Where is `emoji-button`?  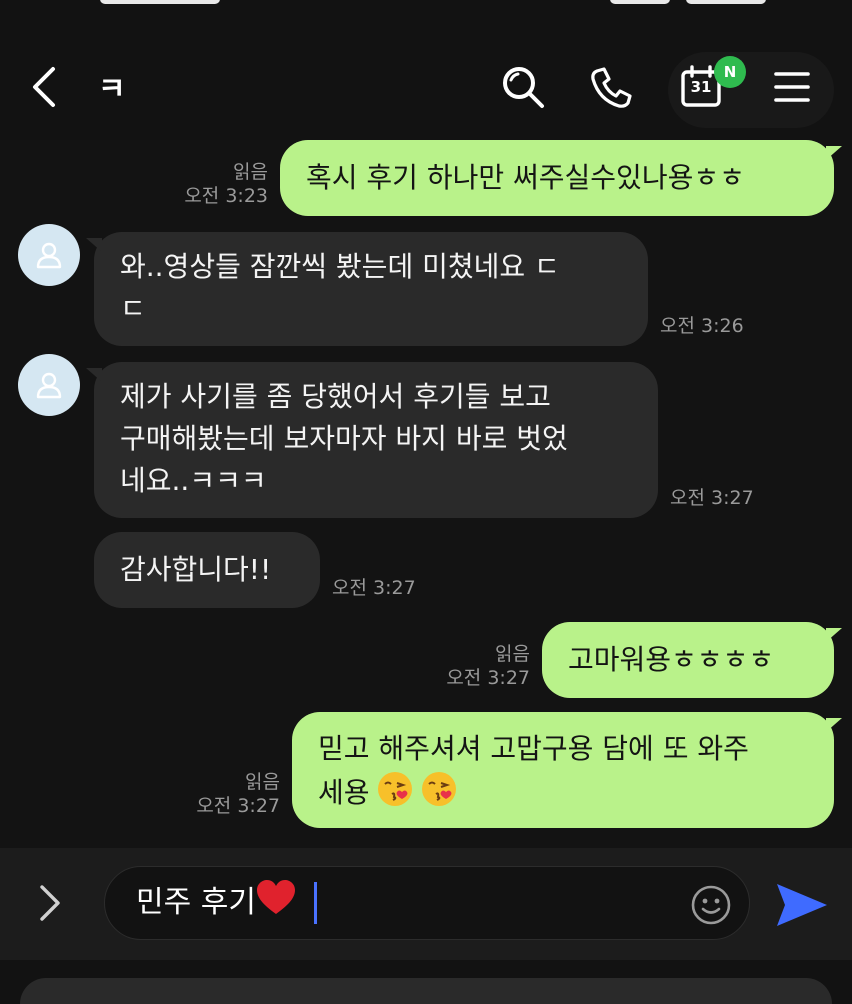 emoji-button is located at coordinates (711, 905).